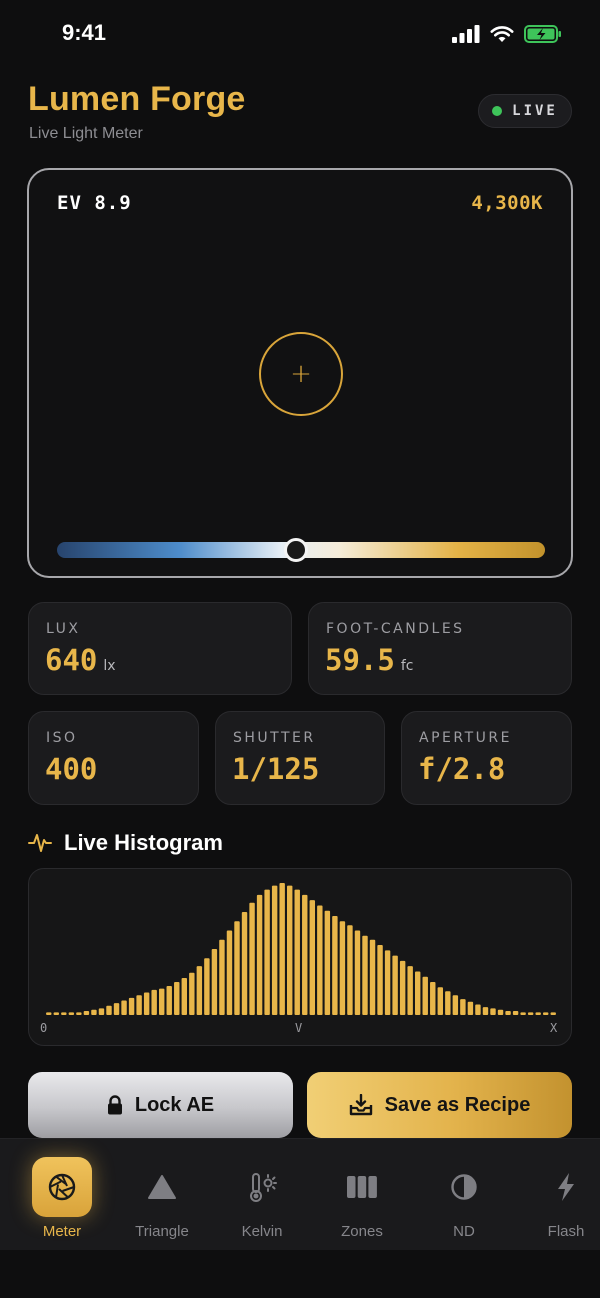 Image resolution: width=600 pixels, height=1298 pixels. I want to click on tab-triangle-icon-wrap, so click(162, 1187).